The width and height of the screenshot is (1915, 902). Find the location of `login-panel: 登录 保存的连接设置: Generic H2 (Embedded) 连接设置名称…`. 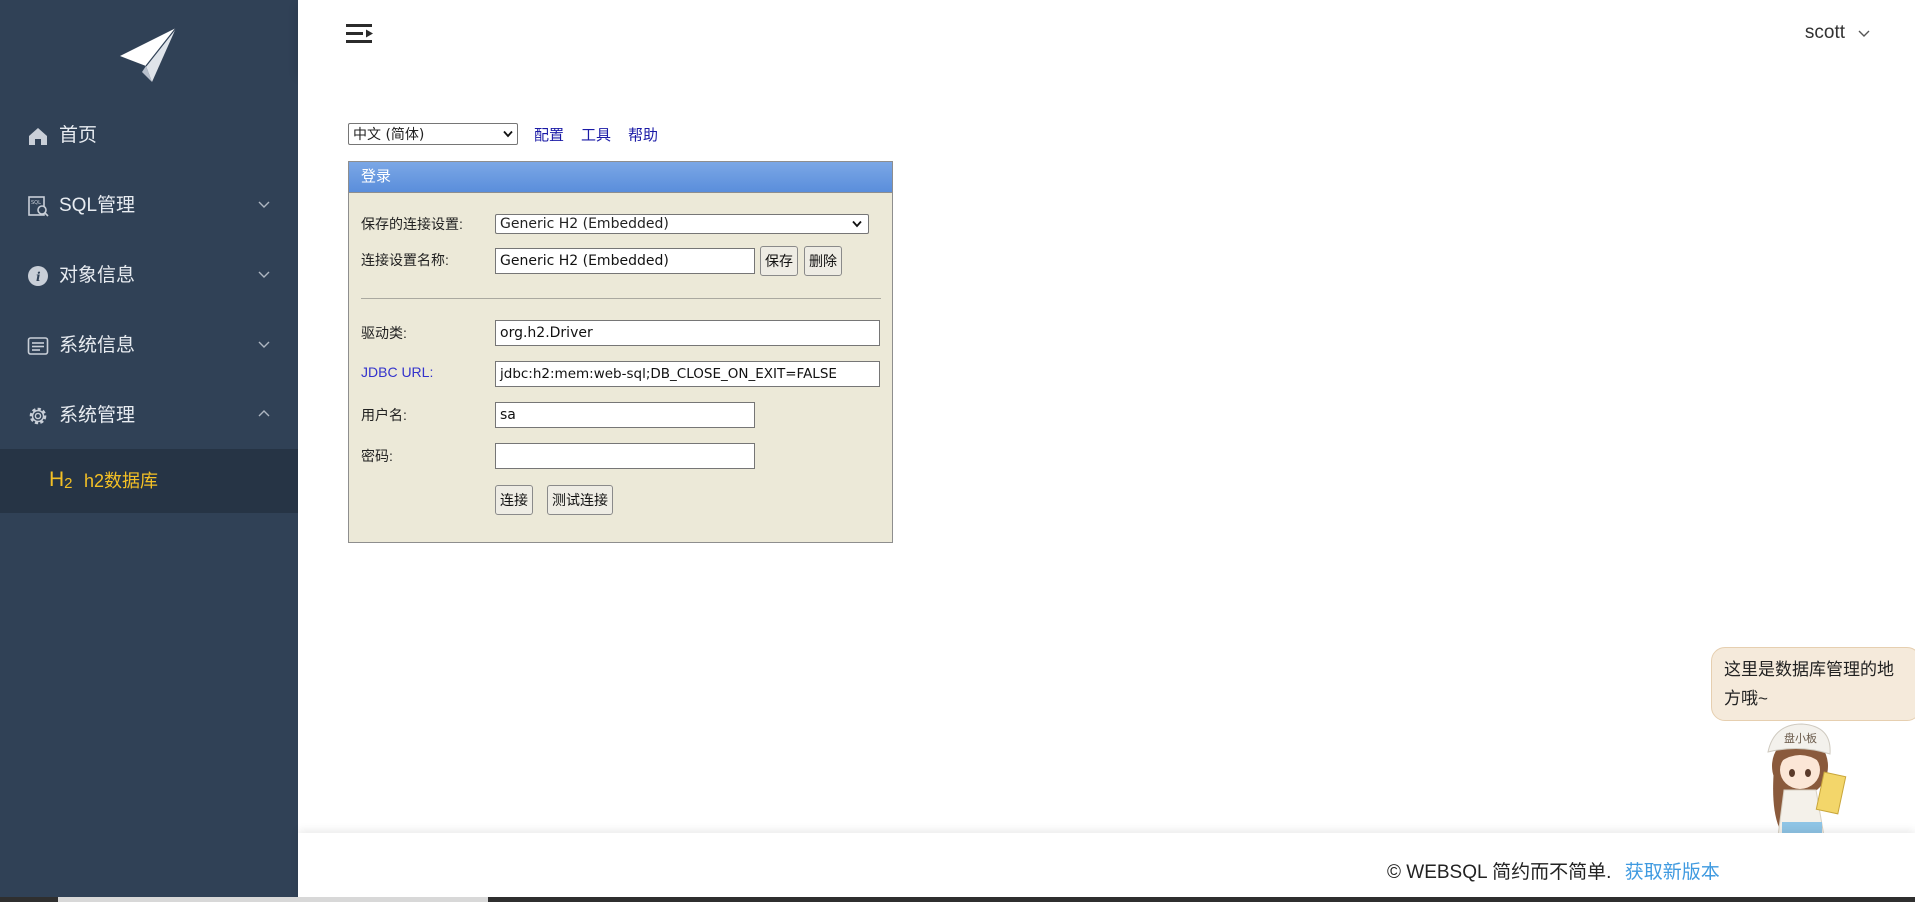

login-panel: 登录 保存的连接设置: Generic H2 (Embedded) 连接设置名称… is located at coordinates (620, 352).